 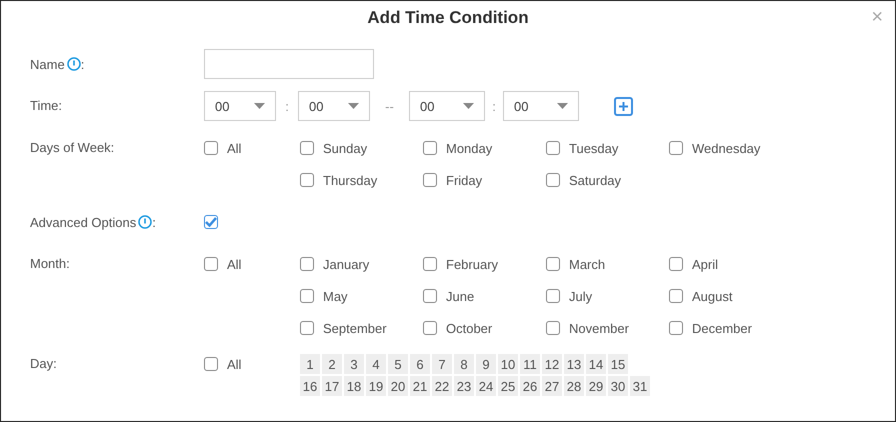 I want to click on checkbox-label: June, so click(x=460, y=296).